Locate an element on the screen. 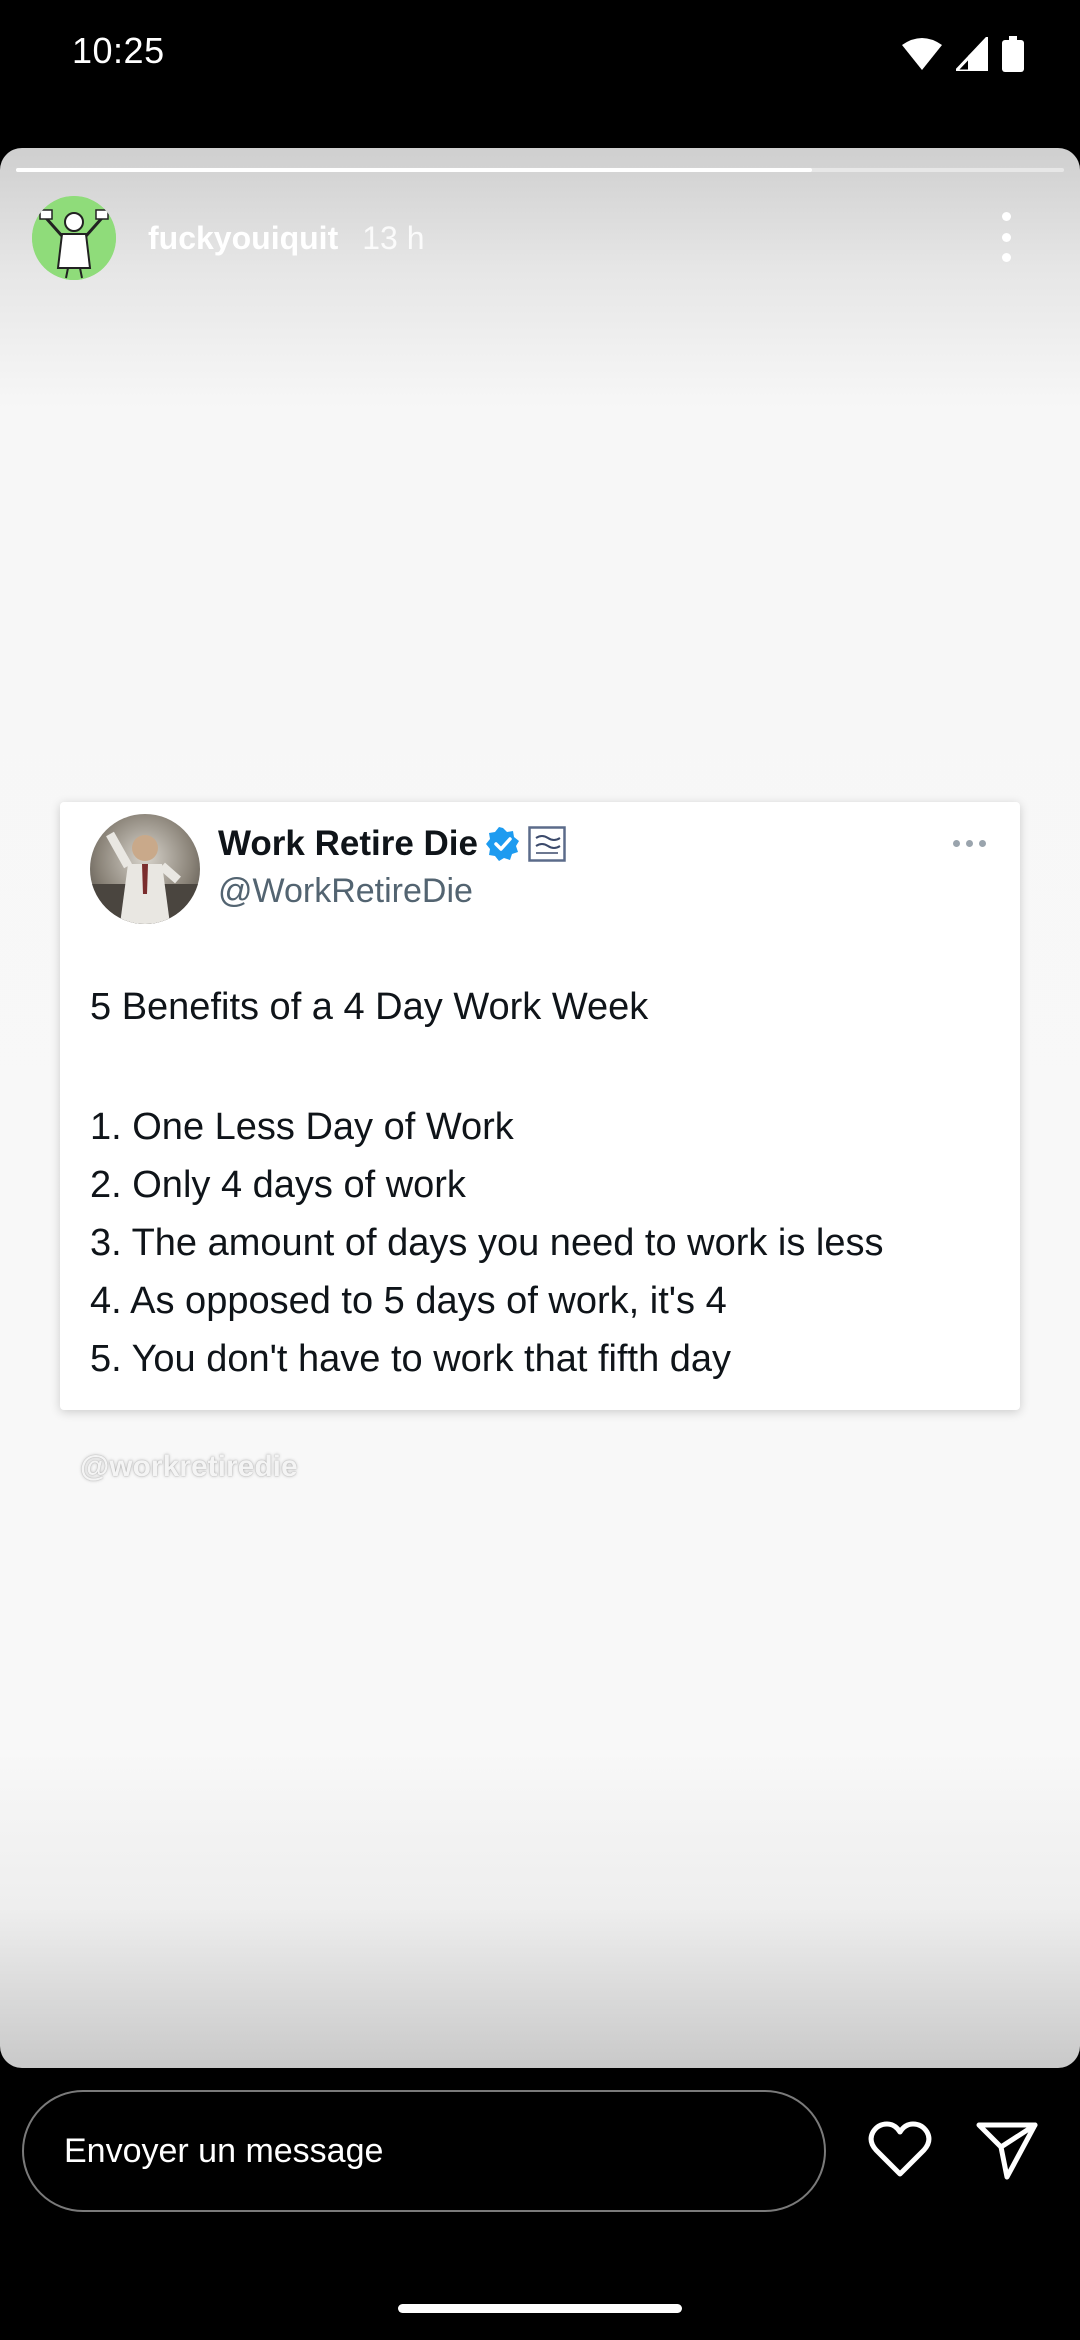 The image size is (1080, 2340). tweet-author-handle: @WorkRetireDie is located at coordinates (345, 891).